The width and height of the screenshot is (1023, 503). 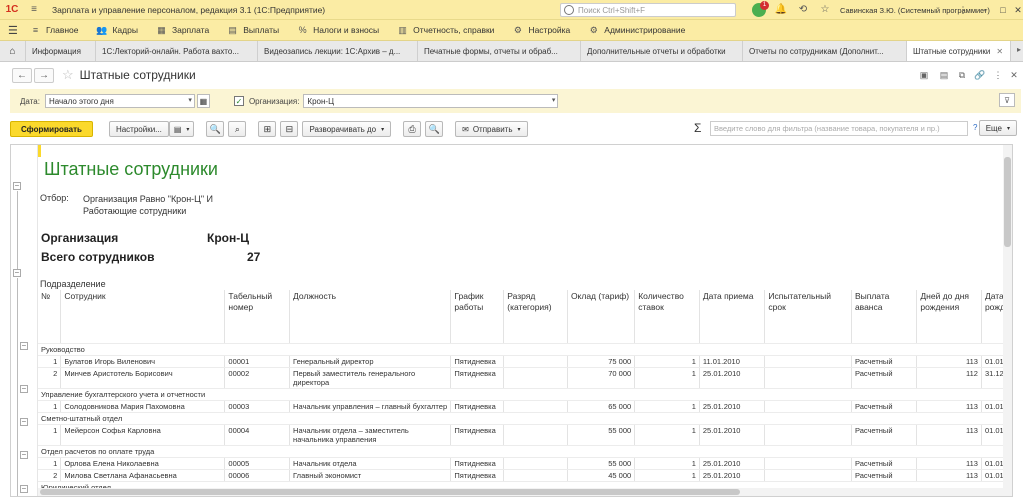 What do you see at coordinates (525, 349) in the screenshot?
I see `group-row: Руководство` at bounding box center [525, 349].